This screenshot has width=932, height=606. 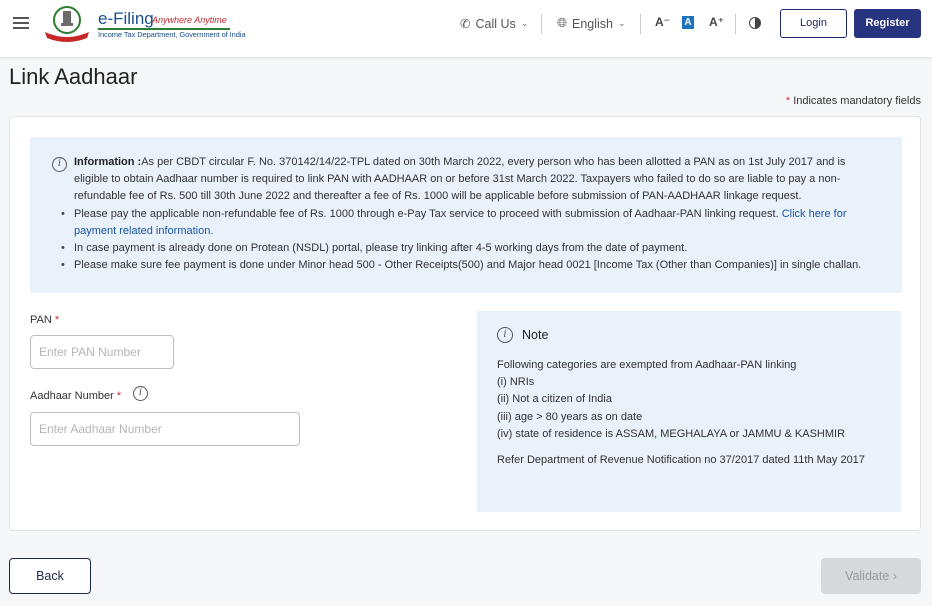 I want to click on pan-label: PAN *, so click(x=44, y=320).